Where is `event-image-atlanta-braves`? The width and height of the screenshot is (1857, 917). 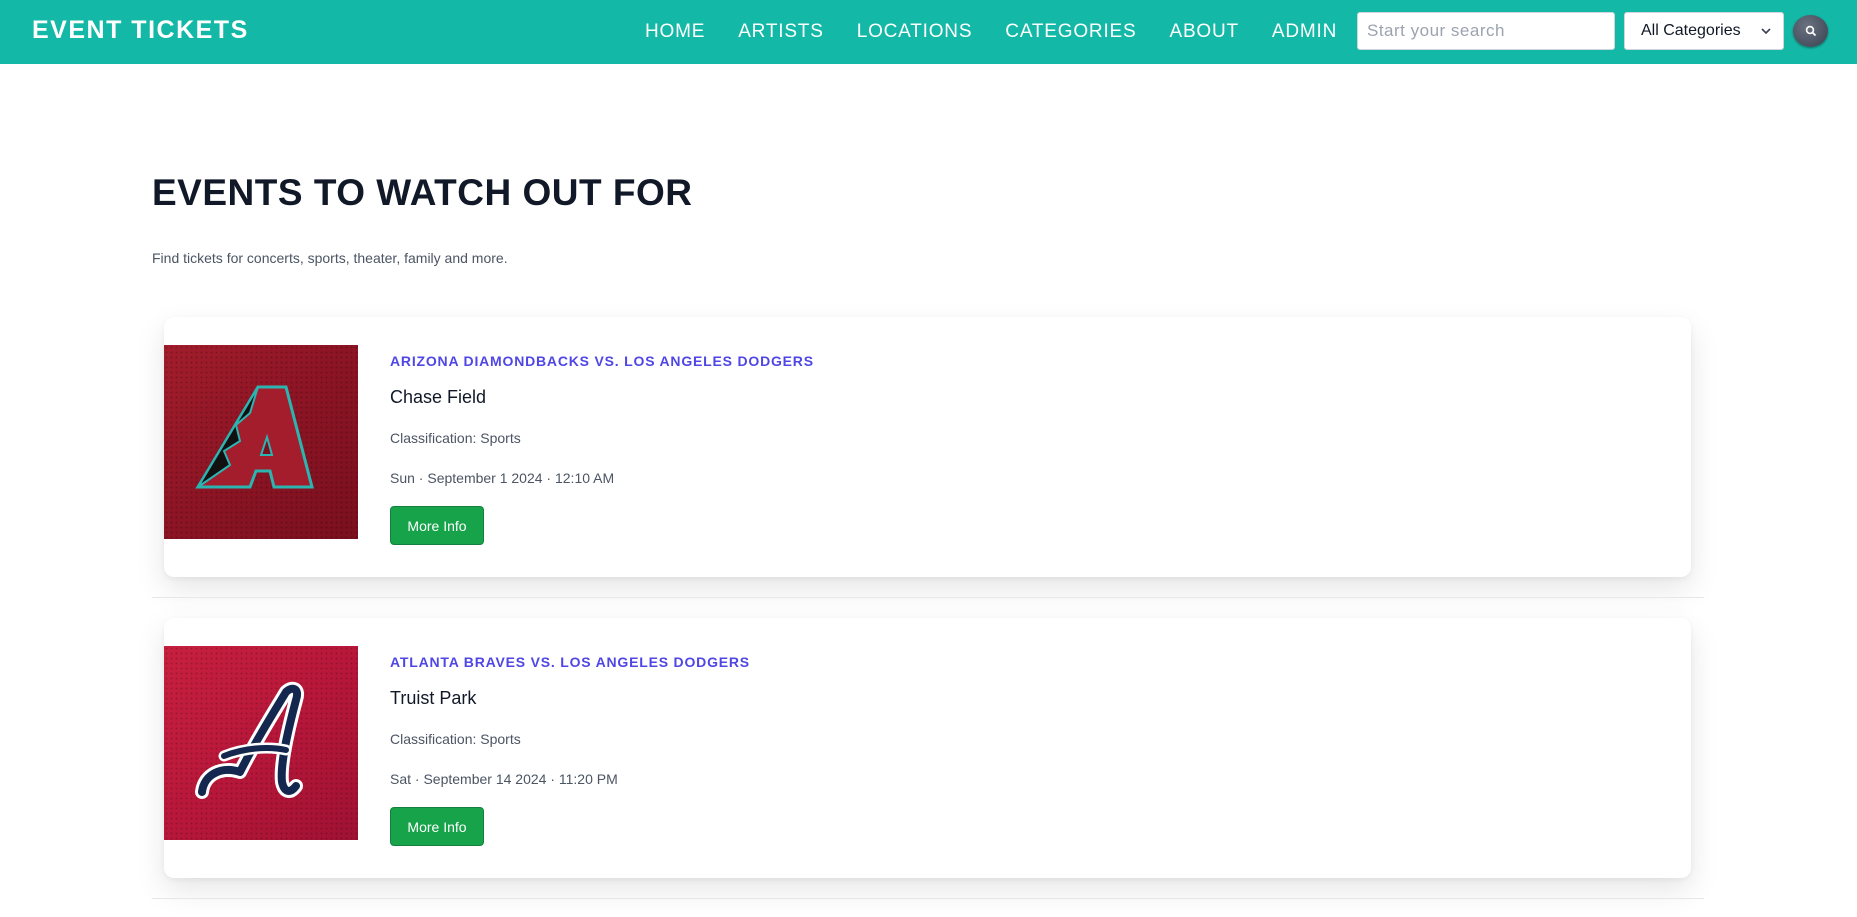
event-image-atlanta-braves is located at coordinates (261, 743).